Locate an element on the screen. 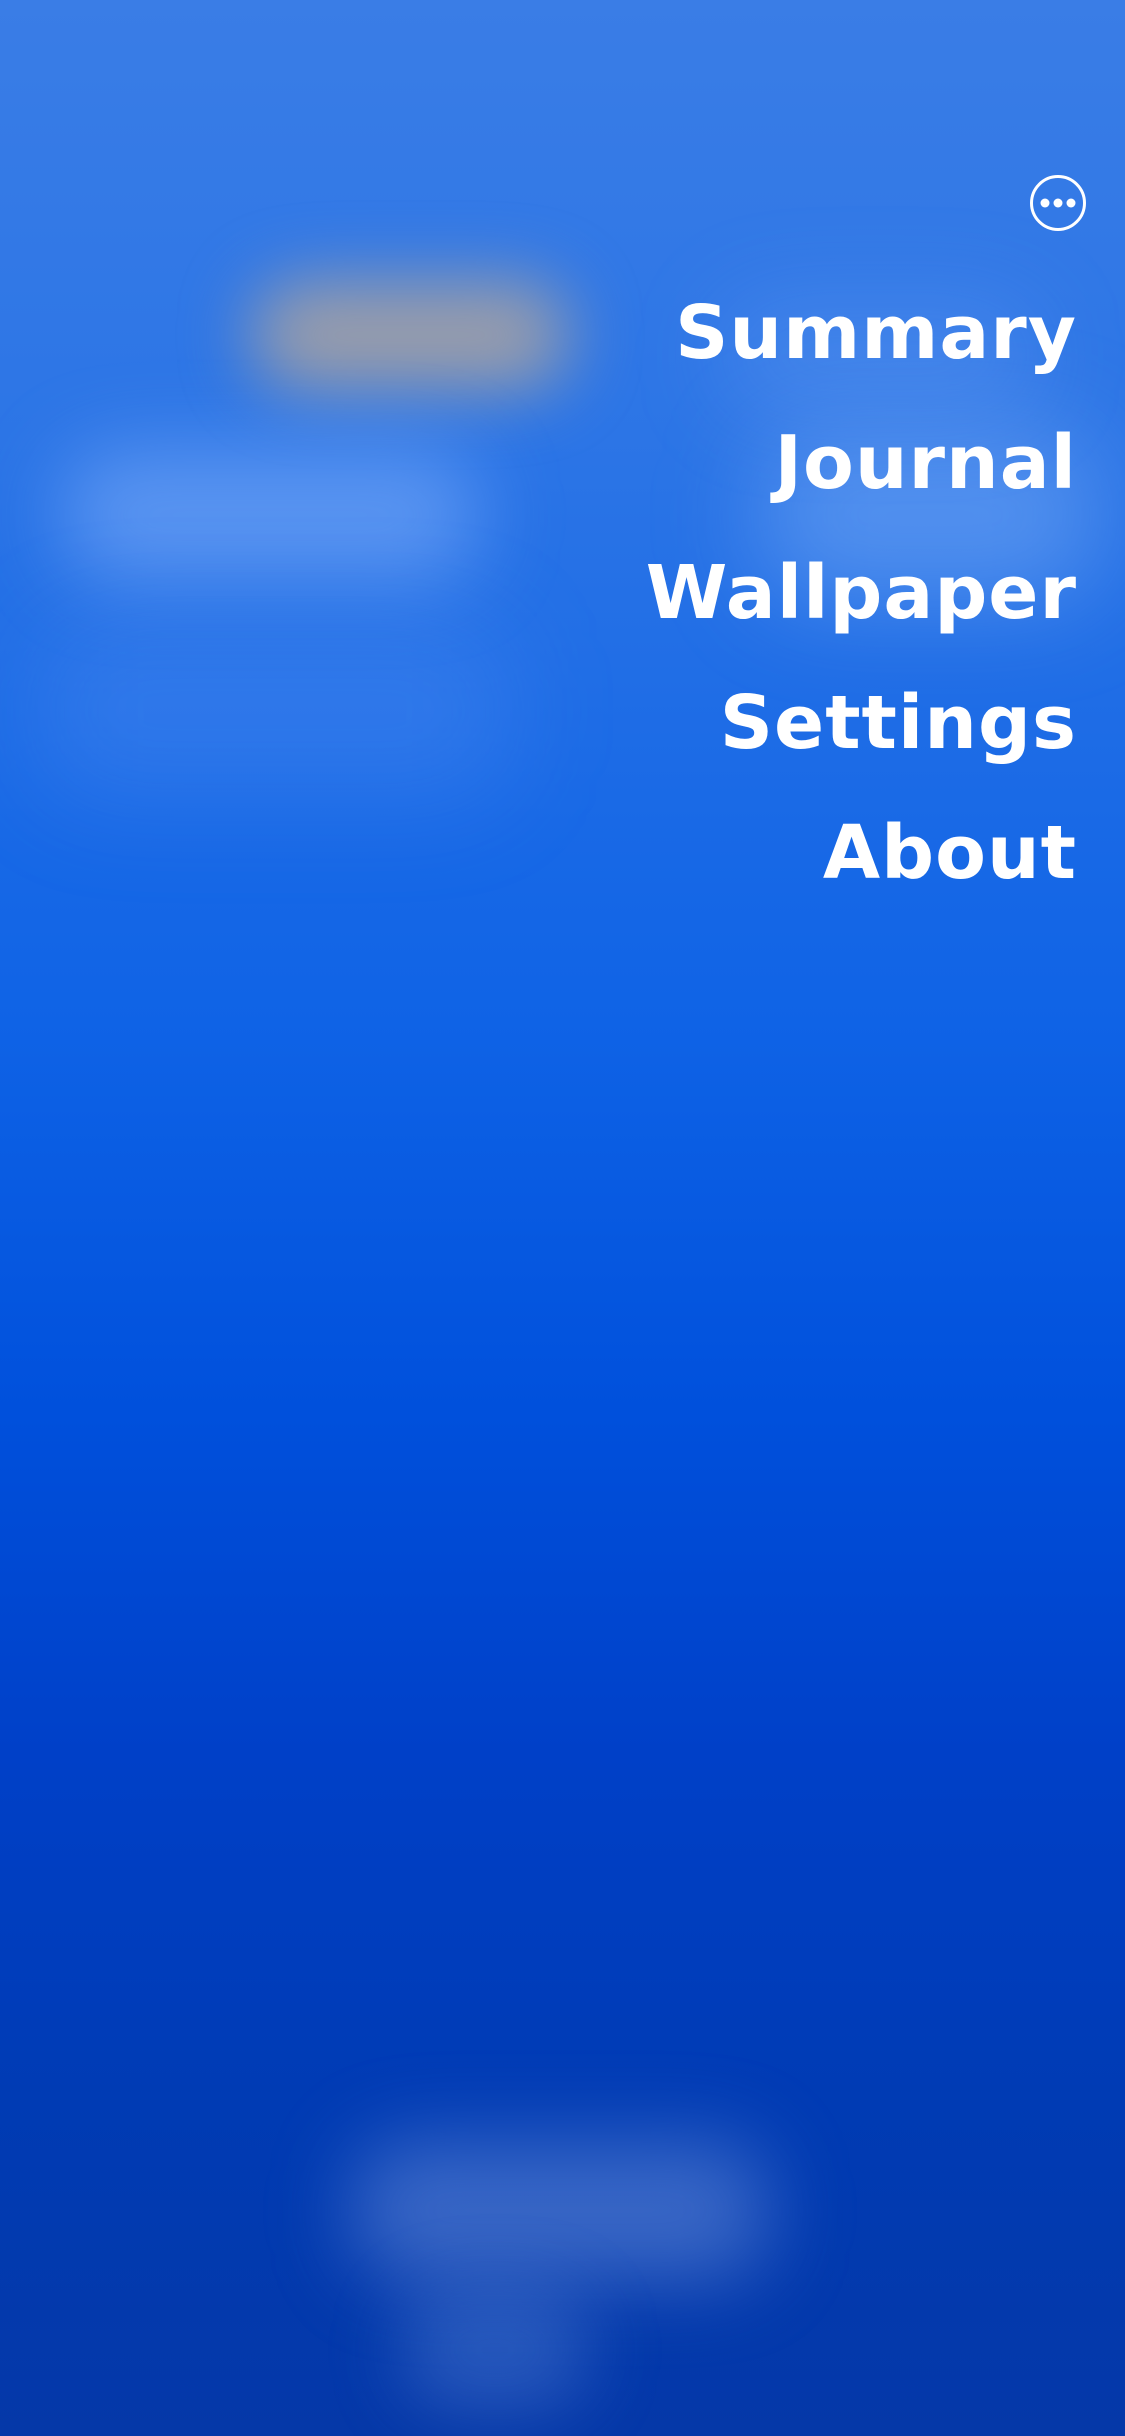 Image resolution: width=1125 pixels, height=2436 pixels. more-options-button is located at coordinates (1058, 203).